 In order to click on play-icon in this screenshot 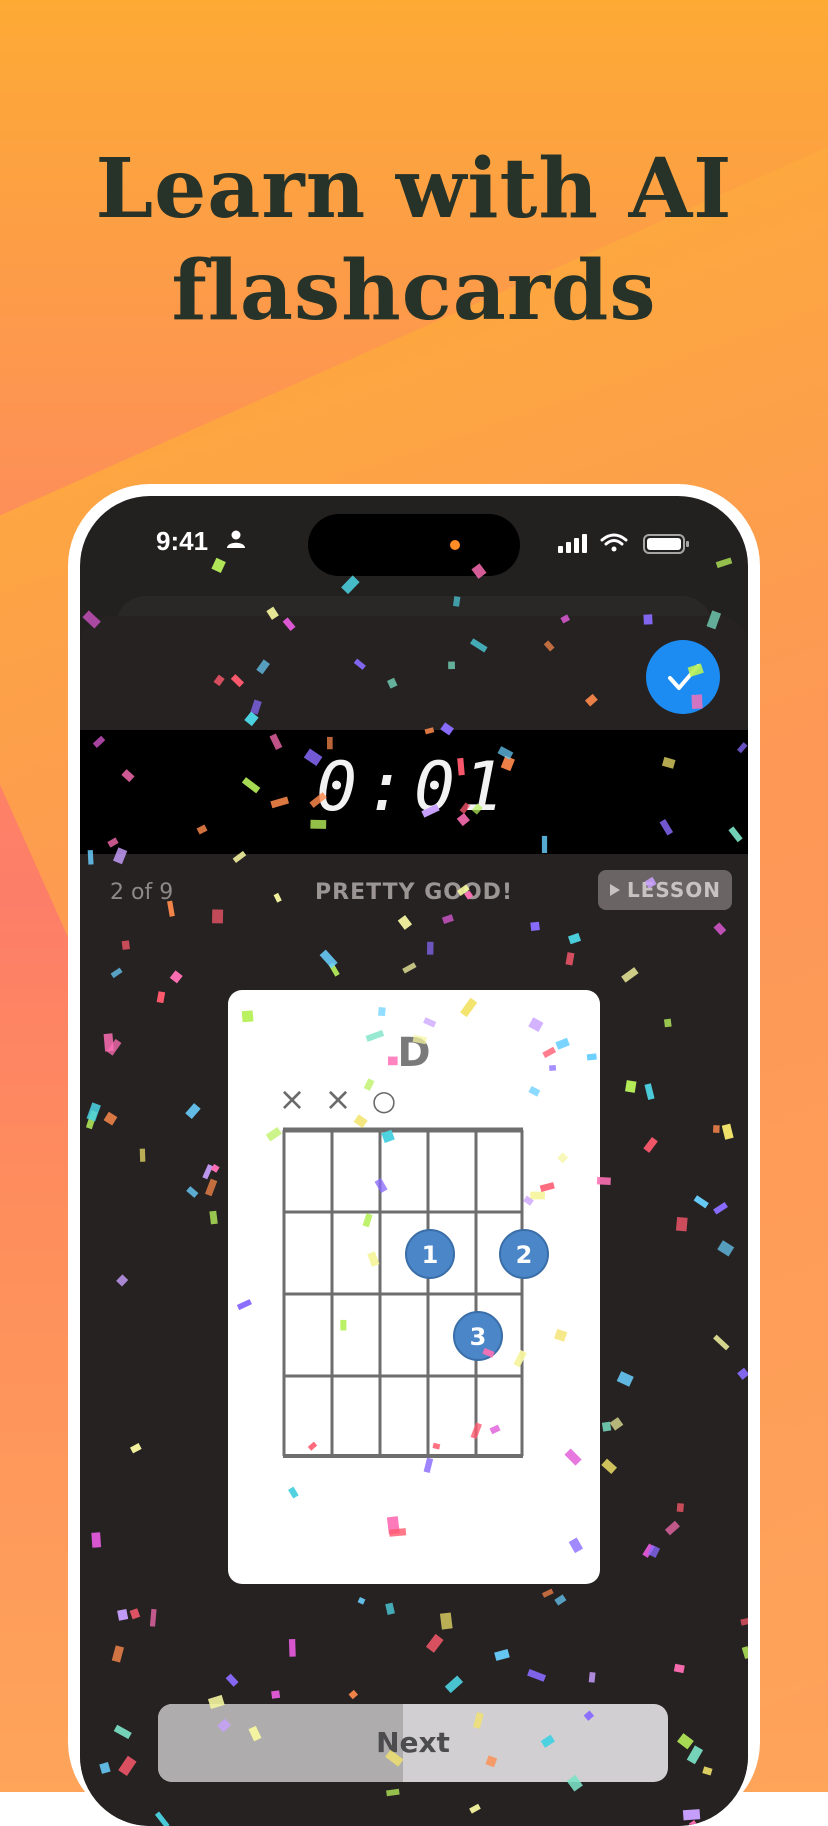, I will do `click(614, 890)`.